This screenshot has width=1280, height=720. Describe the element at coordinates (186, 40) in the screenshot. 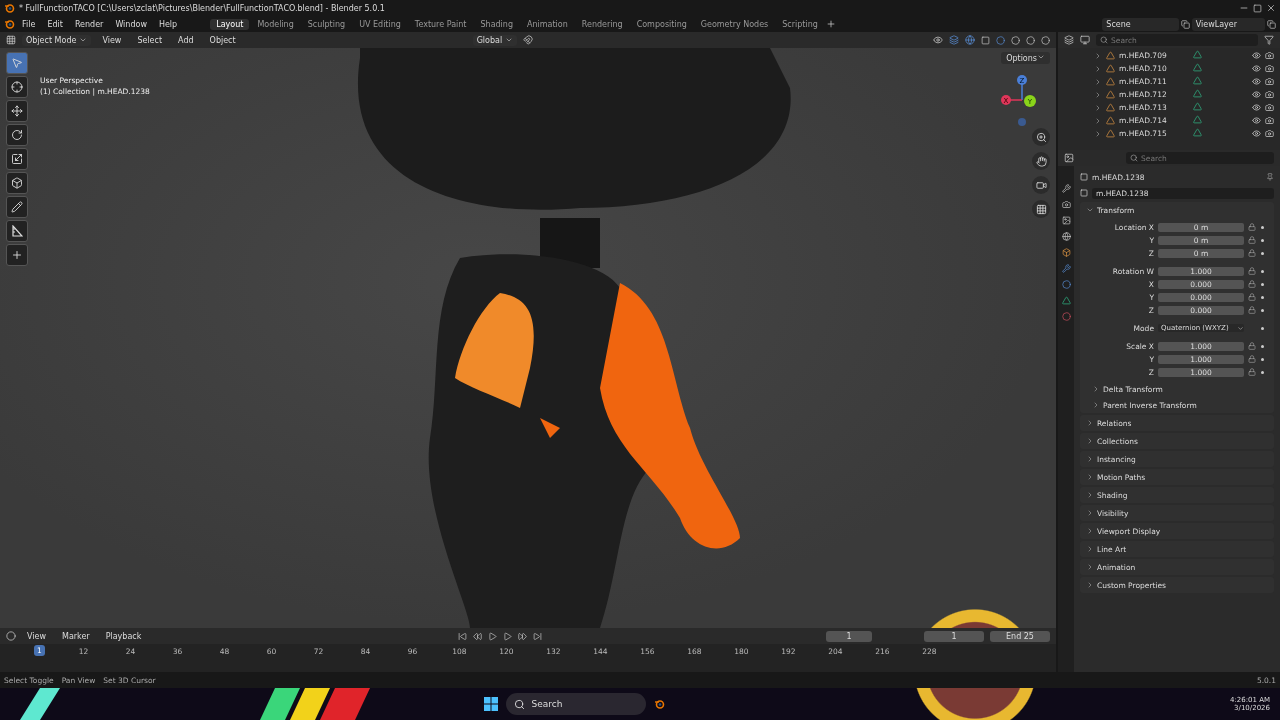

I see `menu-item: Add` at that location.